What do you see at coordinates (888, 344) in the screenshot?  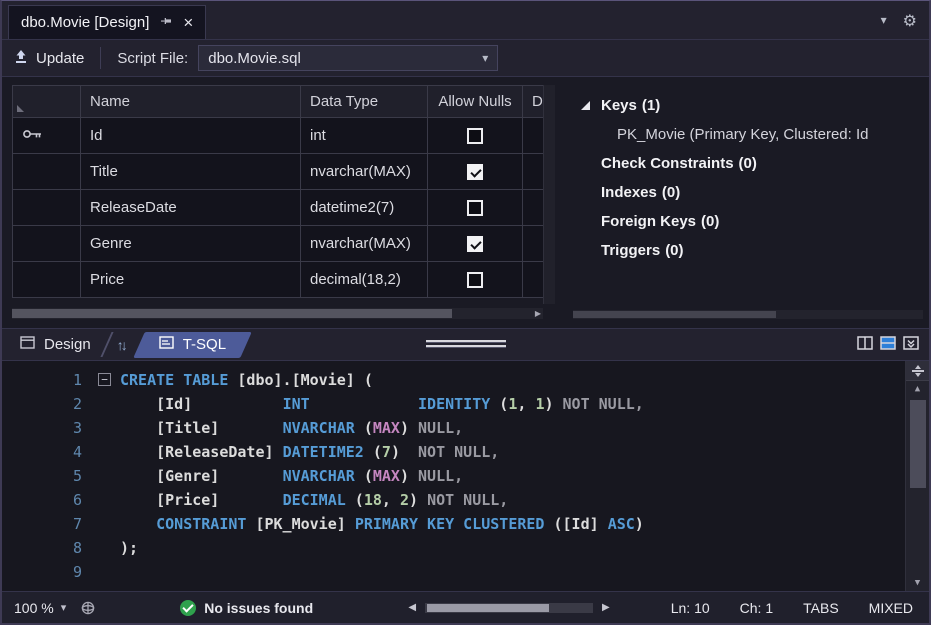 I see `horizontal-split-button` at bounding box center [888, 344].